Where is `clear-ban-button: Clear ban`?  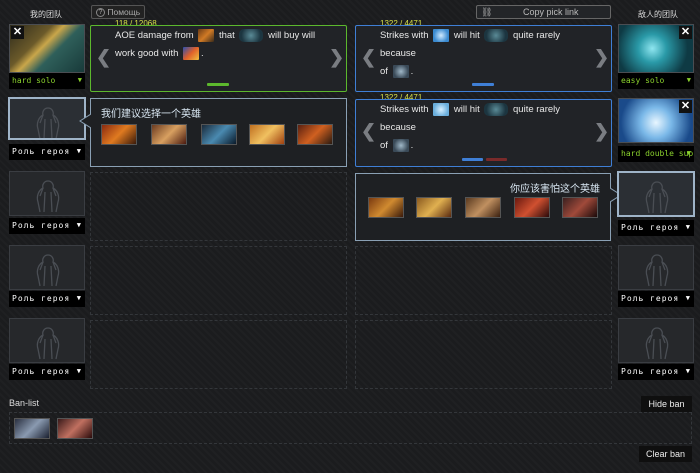
clear-ban-button: Clear ban is located at coordinates (665, 454).